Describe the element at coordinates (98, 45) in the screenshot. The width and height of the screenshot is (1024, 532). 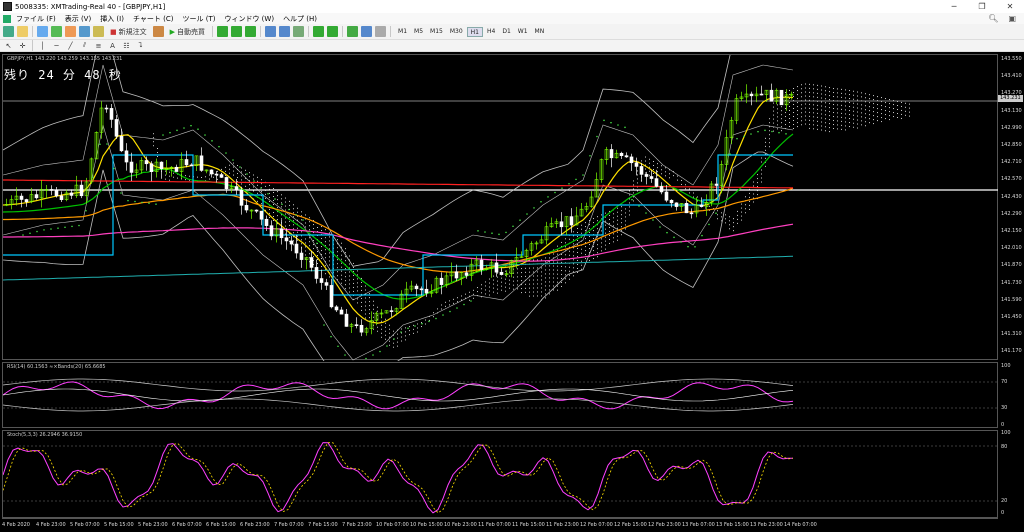
I see `fibonacci-icon: ≡` at that location.